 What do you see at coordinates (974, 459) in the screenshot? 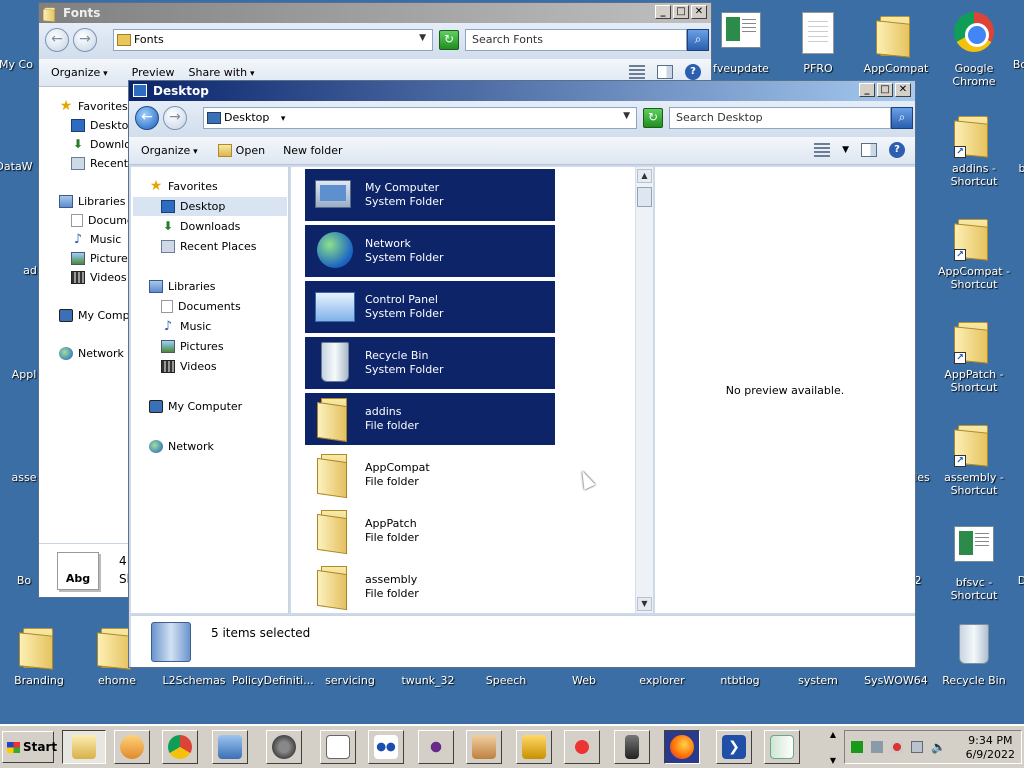
I see `desktop-icon-assembly-shortcut: ↗ assembly - Shortcut` at bounding box center [974, 459].